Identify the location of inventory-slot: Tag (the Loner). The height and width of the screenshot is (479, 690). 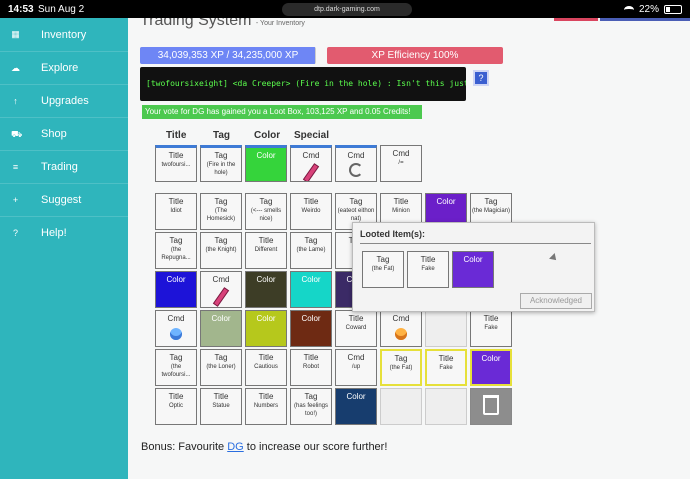
(221, 367).